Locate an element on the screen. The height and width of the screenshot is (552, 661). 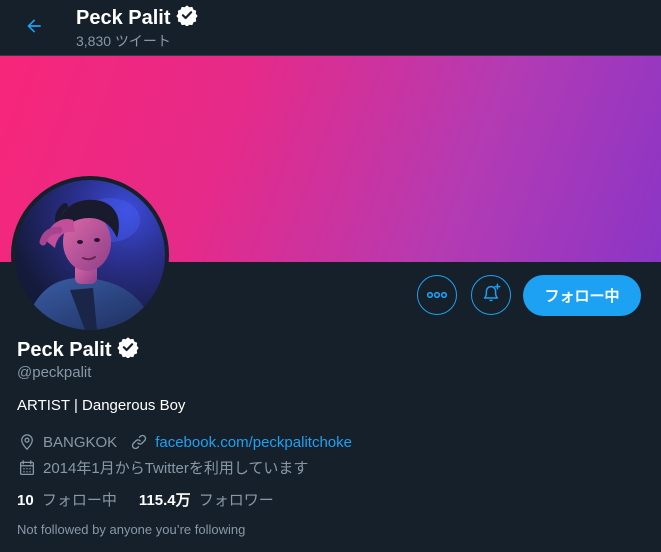
profile-joined-row: 2014年1月からTwitterを利用しています is located at coordinates (168, 467).